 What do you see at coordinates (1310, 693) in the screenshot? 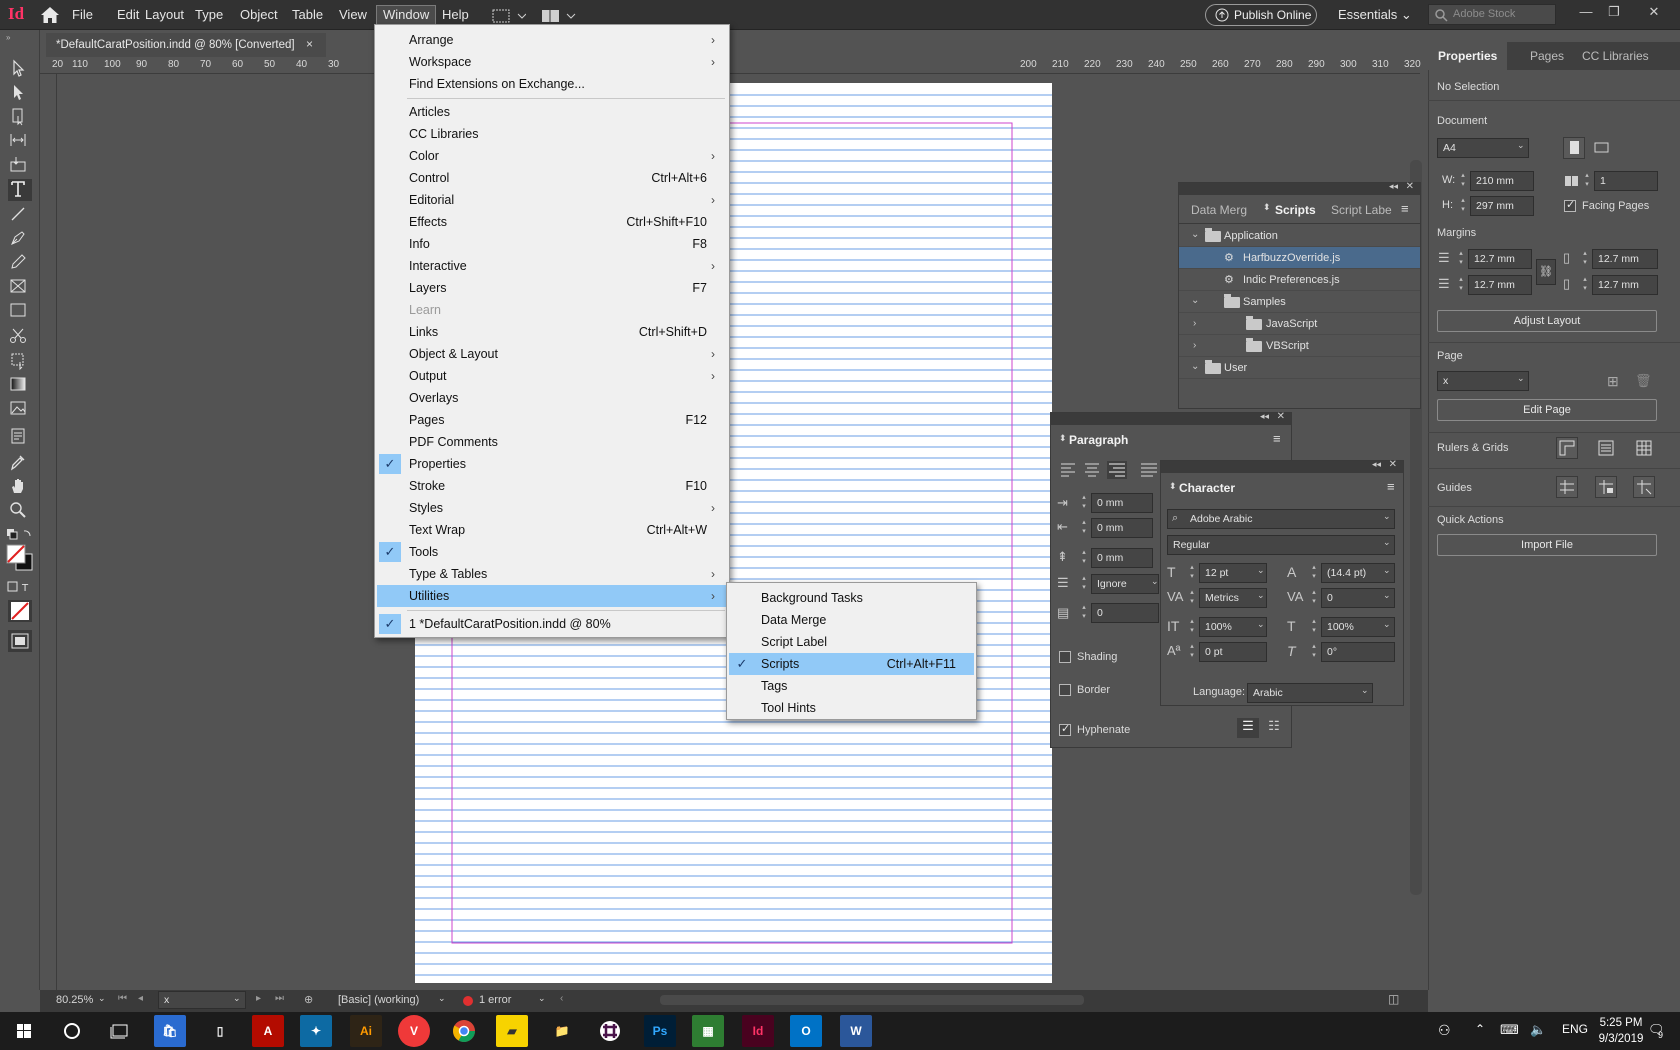
I see `language-select: Arabic` at bounding box center [1310, 693].